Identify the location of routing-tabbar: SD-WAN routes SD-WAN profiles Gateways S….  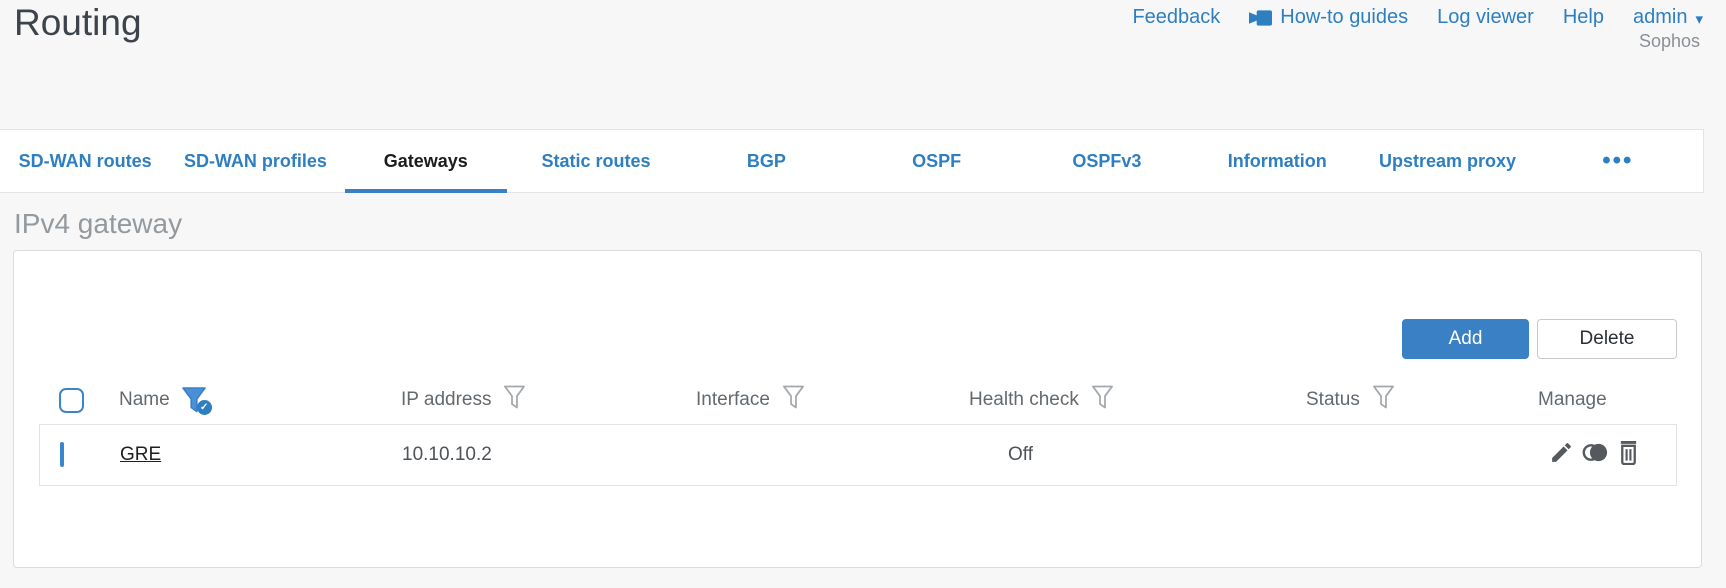
(852, 161).